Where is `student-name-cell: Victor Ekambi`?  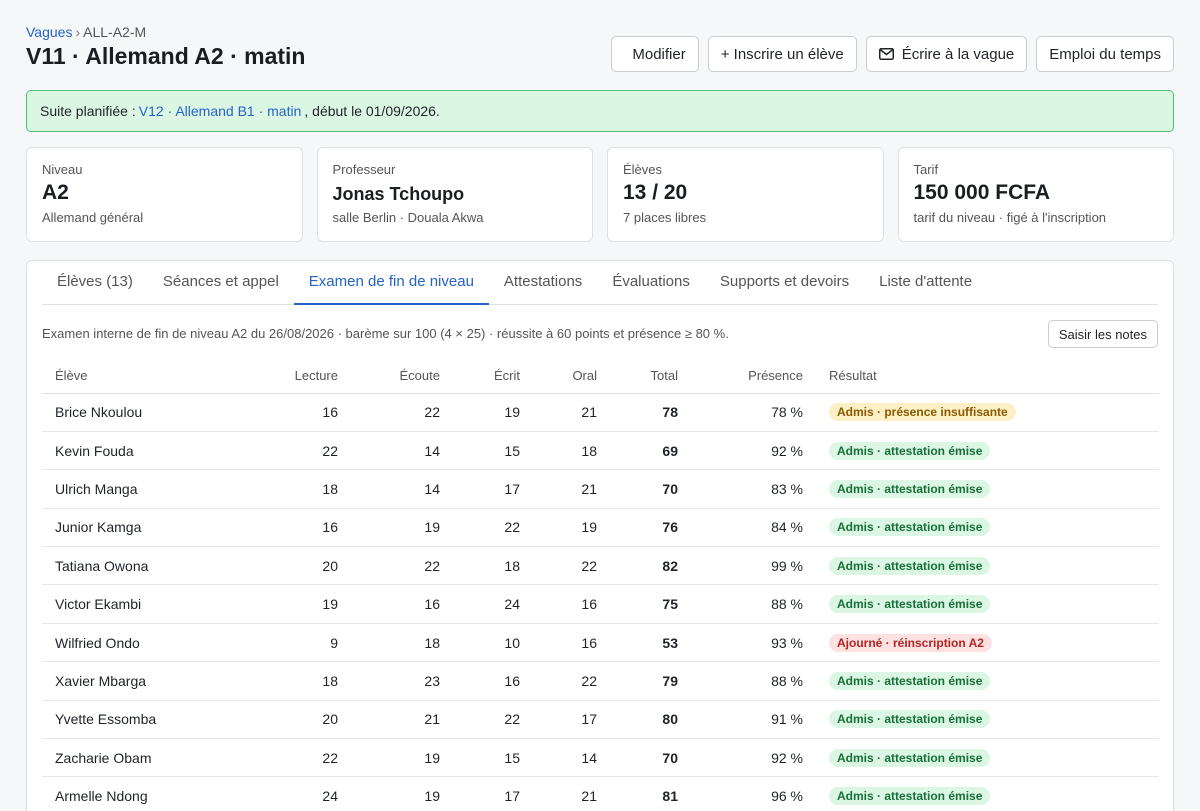 student-name-cell: Victor Ekambi is located at coordinates (122, 604).